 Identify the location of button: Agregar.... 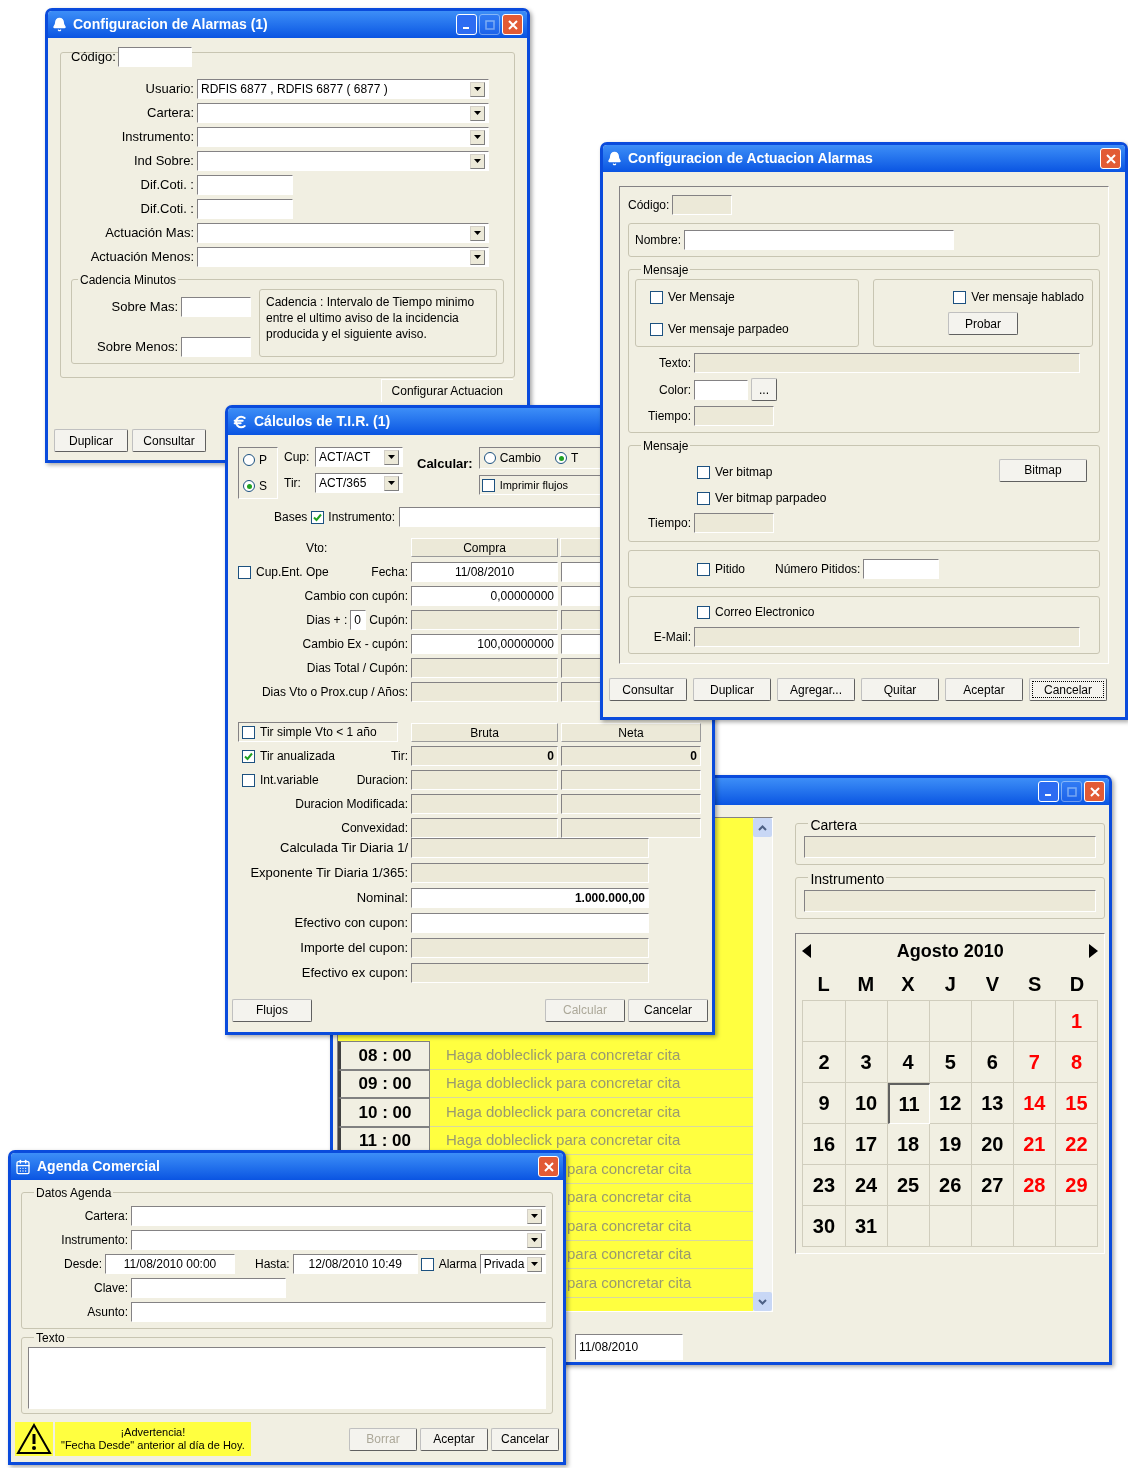
(816, 689).